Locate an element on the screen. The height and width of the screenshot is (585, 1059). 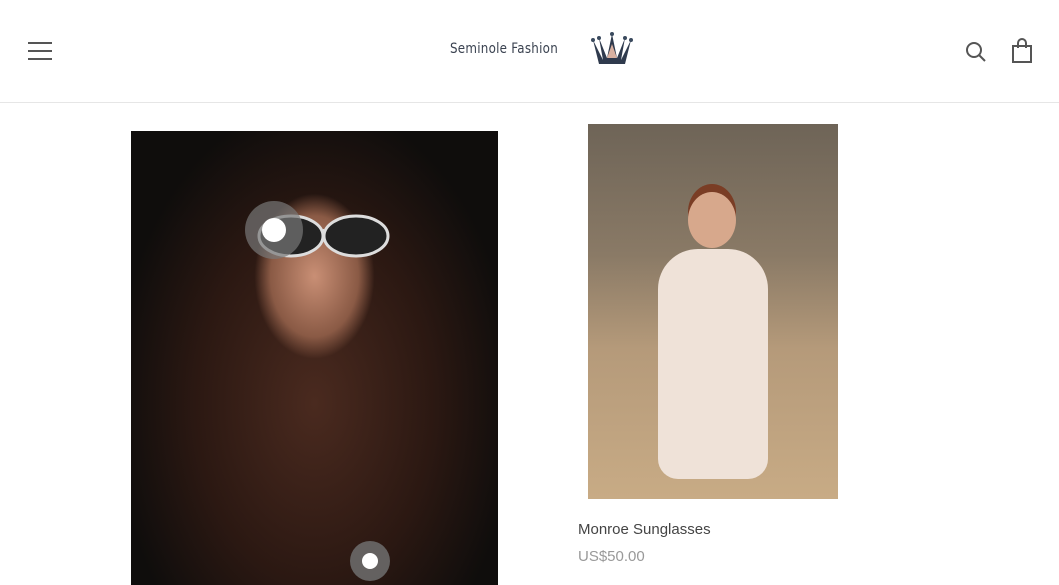
logo: Seminole Fashion is located at coordinates (542, 49).